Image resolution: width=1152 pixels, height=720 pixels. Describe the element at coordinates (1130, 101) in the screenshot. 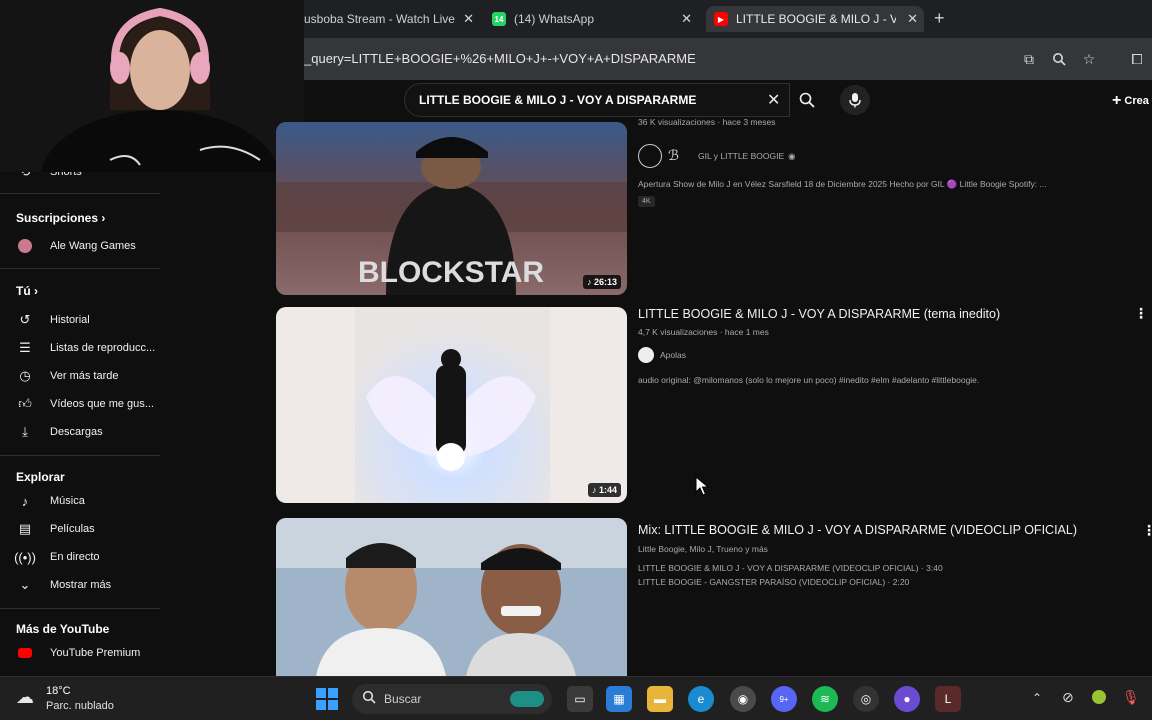

I see `create-button: + Crea` at that location.